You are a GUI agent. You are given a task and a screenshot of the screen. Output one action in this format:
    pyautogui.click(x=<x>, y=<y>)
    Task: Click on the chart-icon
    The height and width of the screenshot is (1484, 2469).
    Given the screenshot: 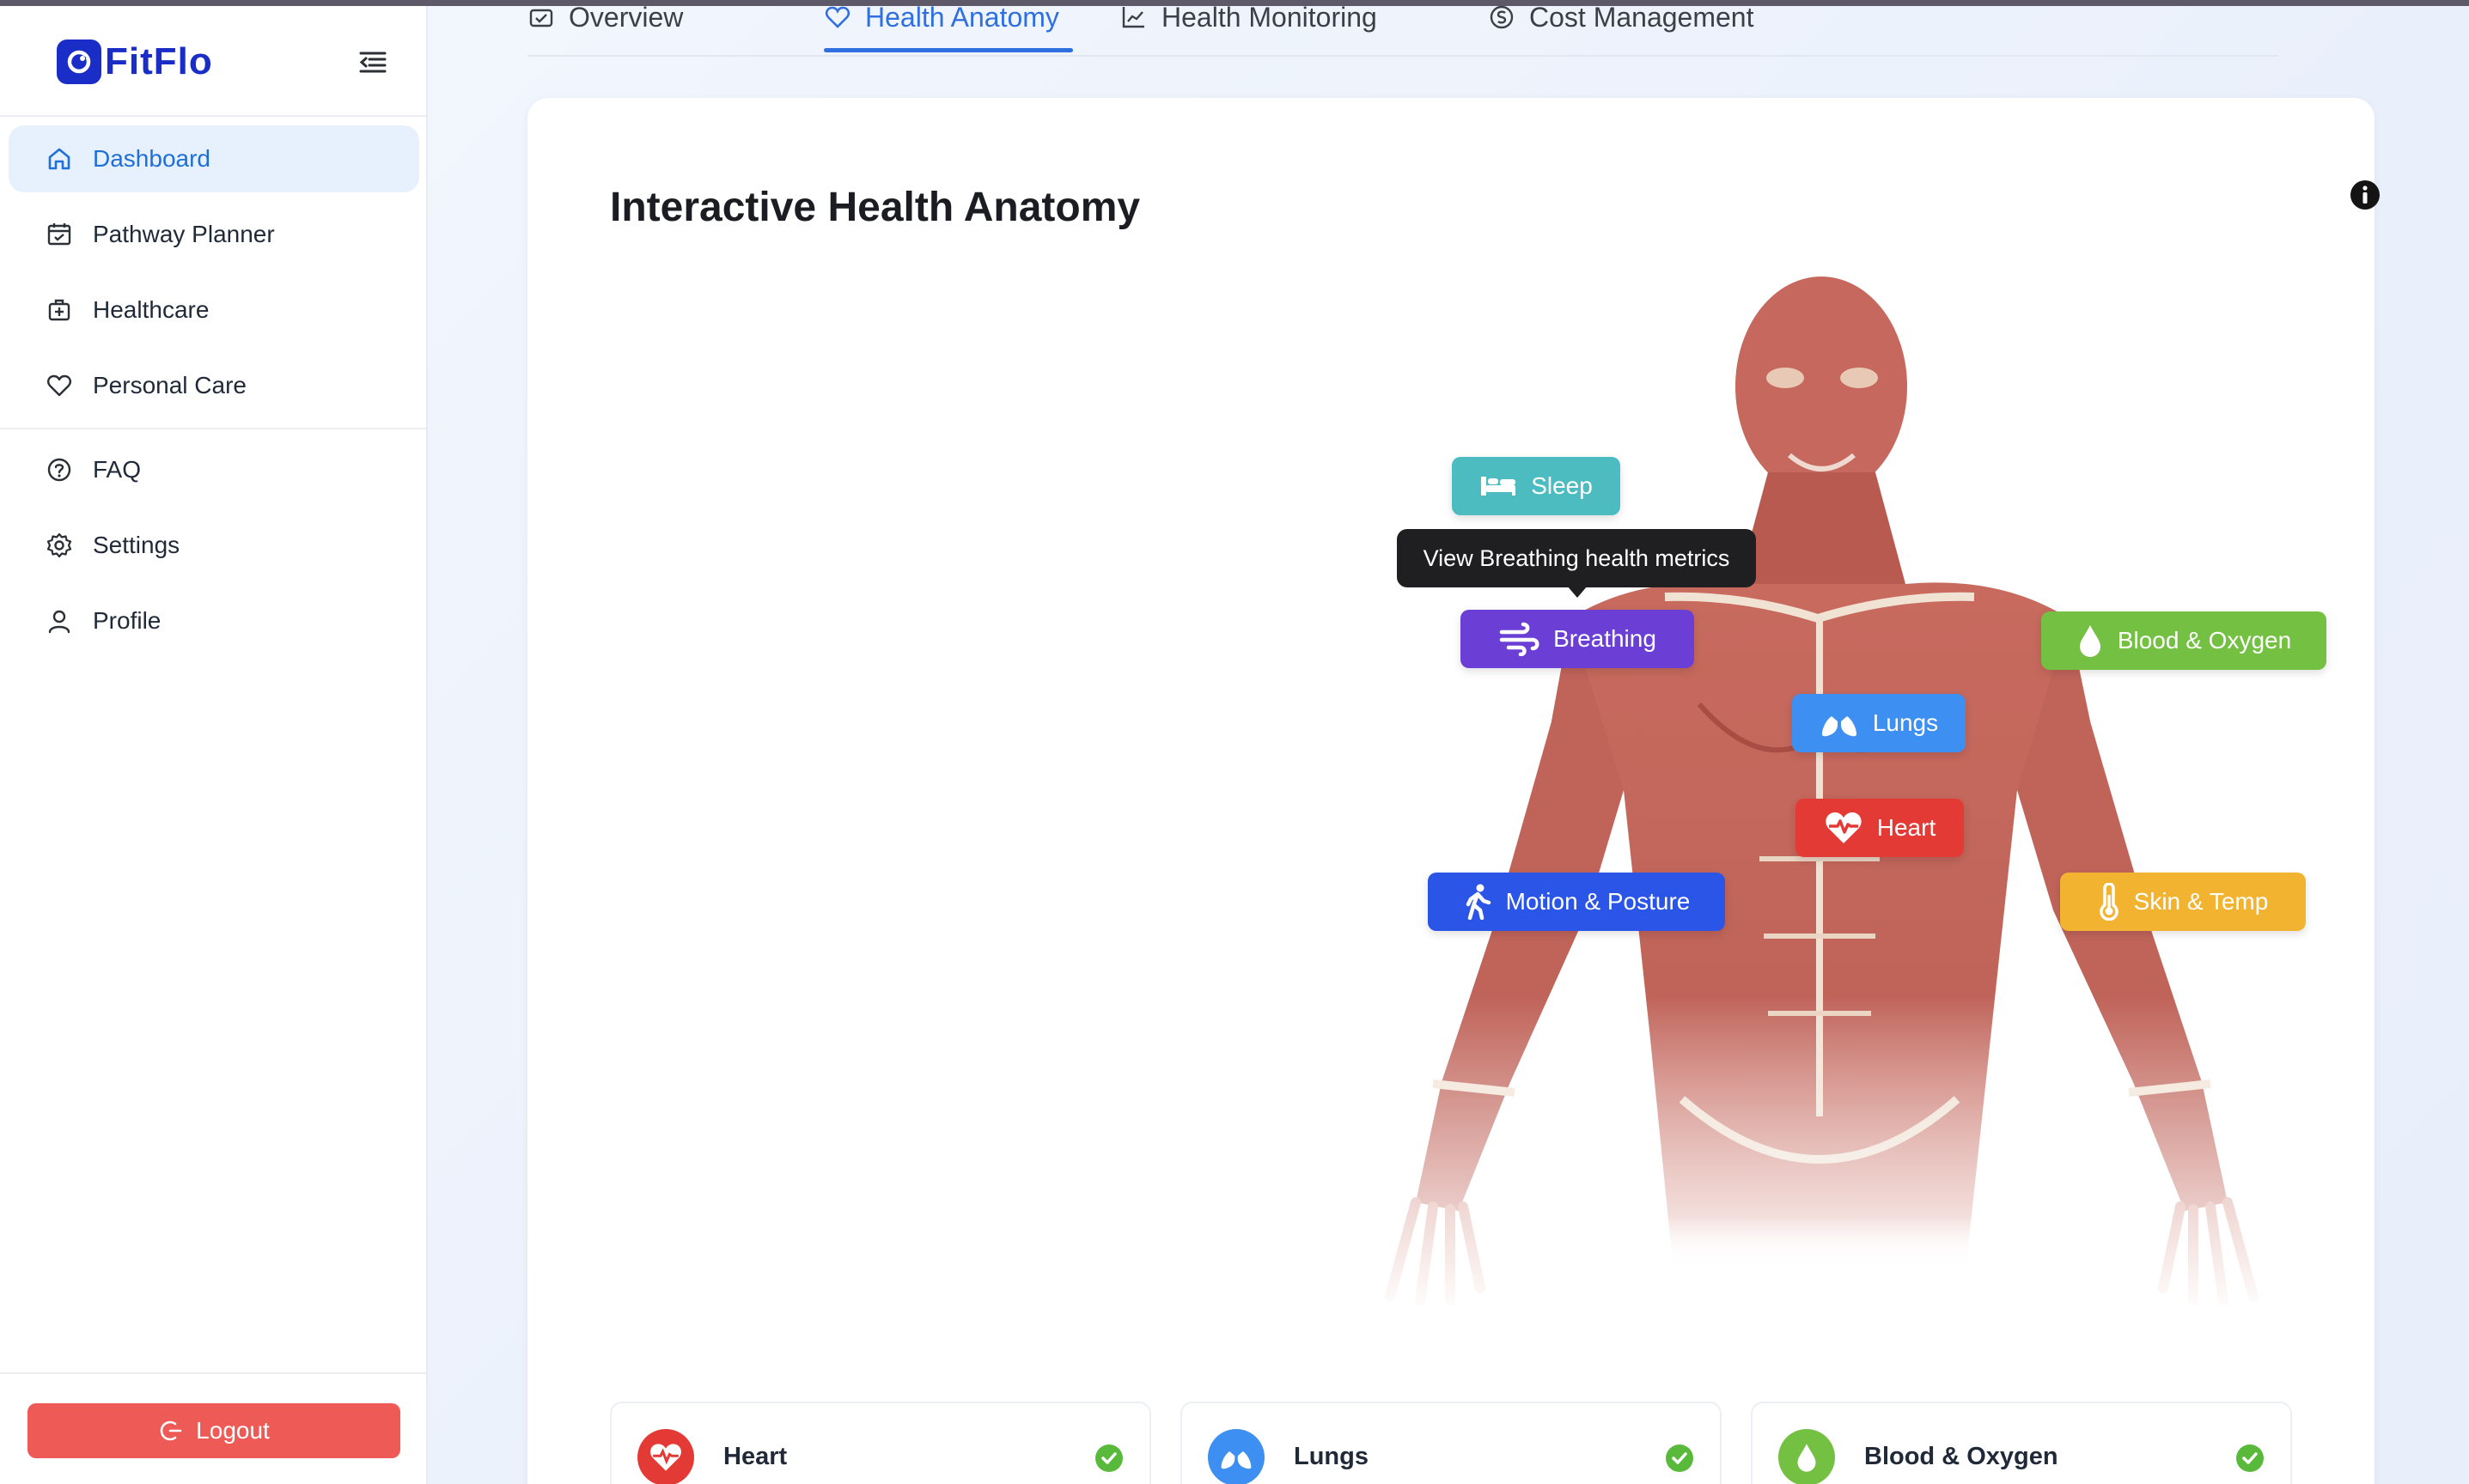 What is the action you would take?
    pyautogui.click(x=1134, y=17)
    